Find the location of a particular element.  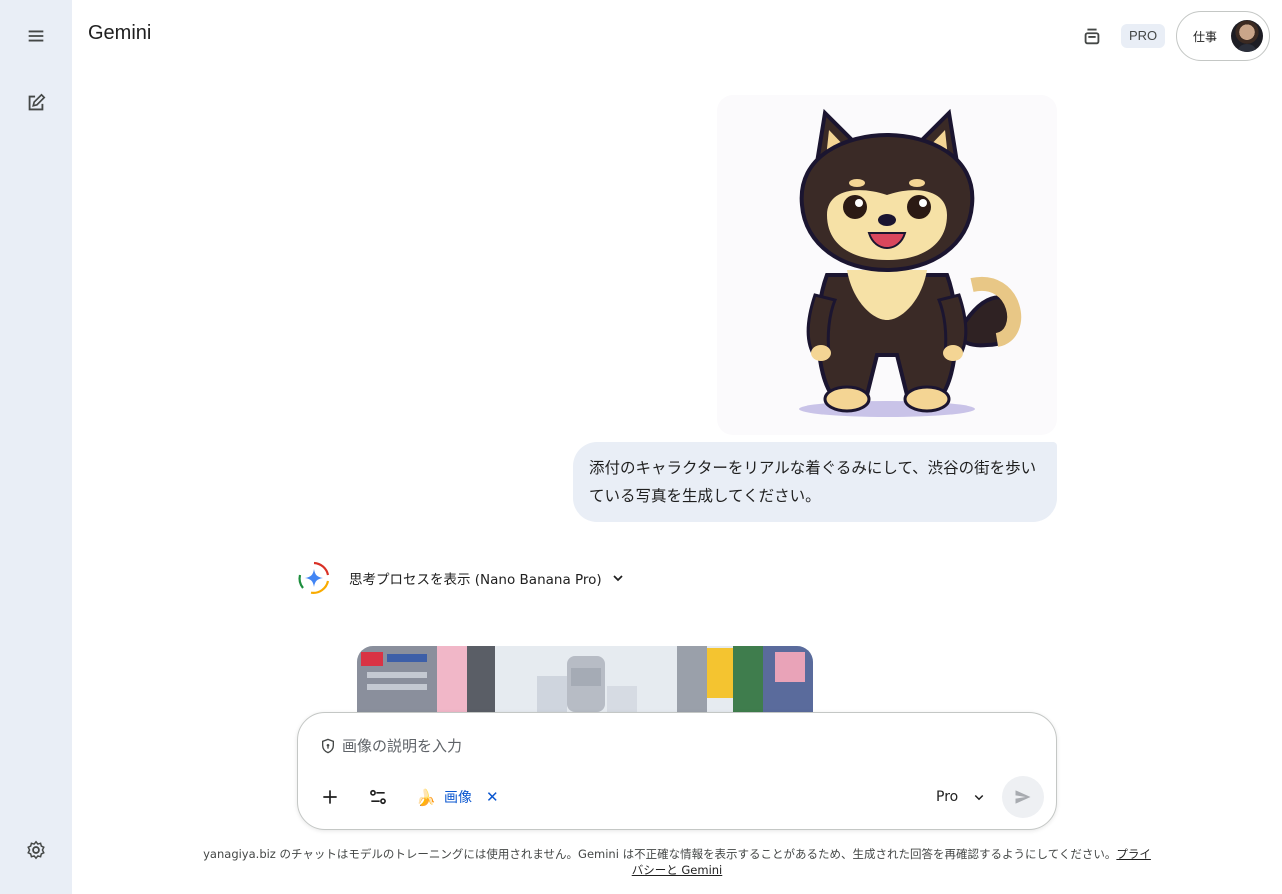

new-chat-button is located at coordinates (36, 103).